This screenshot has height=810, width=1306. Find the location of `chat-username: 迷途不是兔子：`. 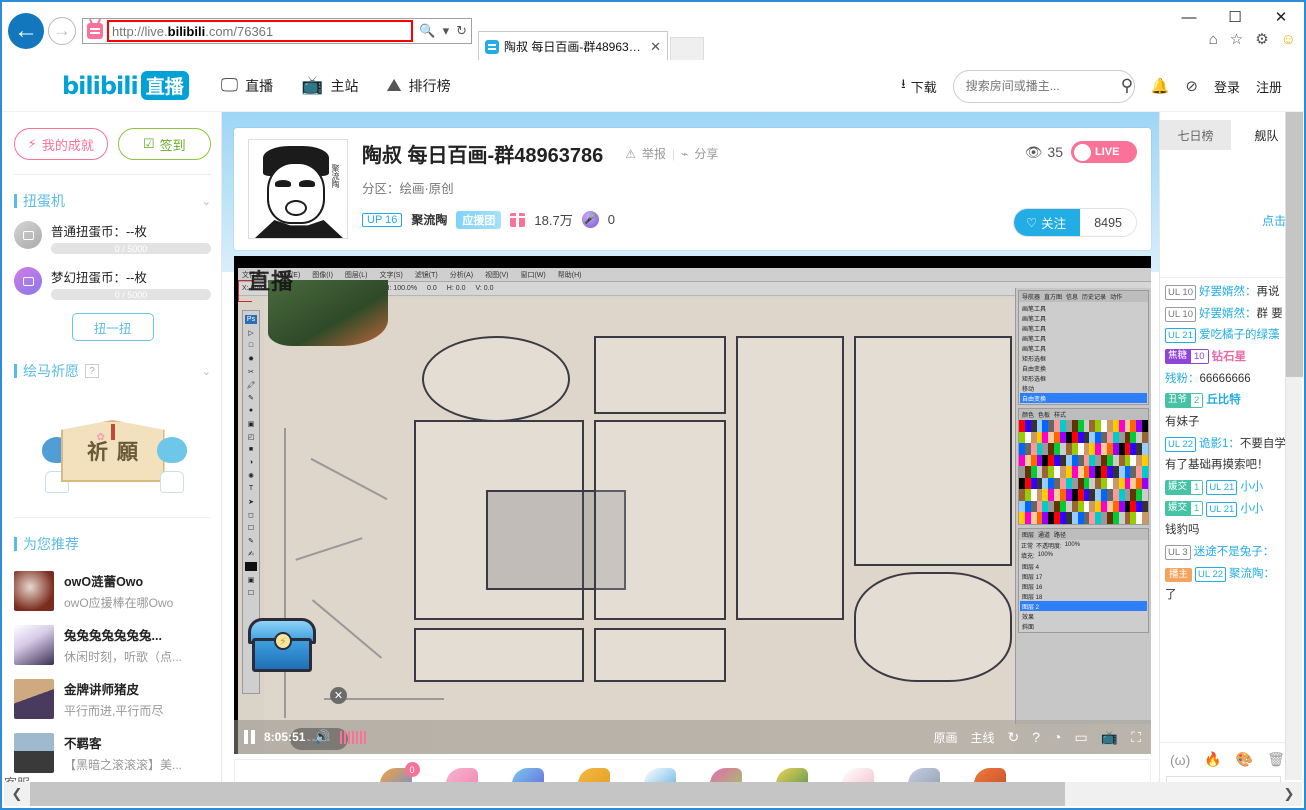

chat-username: 迷途不是兔子： is located at coordinates (1234, 552).